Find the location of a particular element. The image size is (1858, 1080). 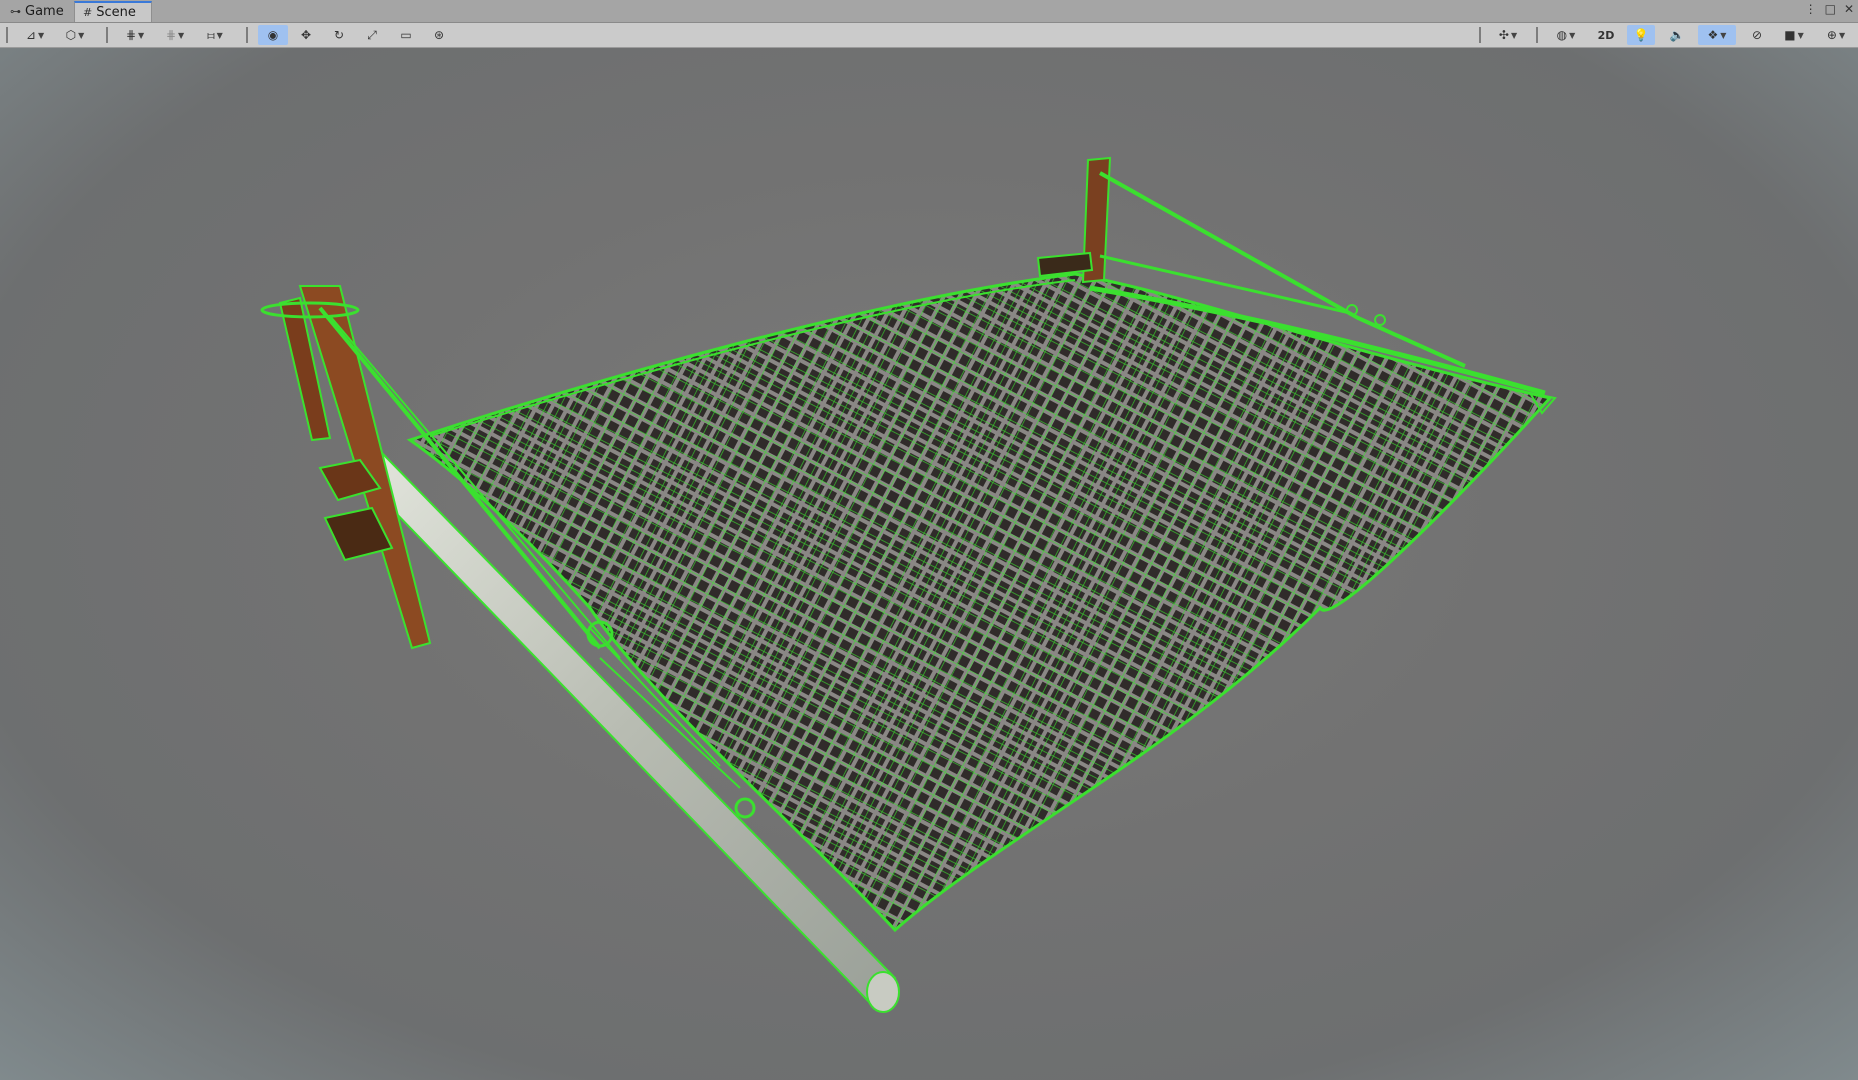

shading-button: ⬡ ▼ is located at coordinates (75, 35).